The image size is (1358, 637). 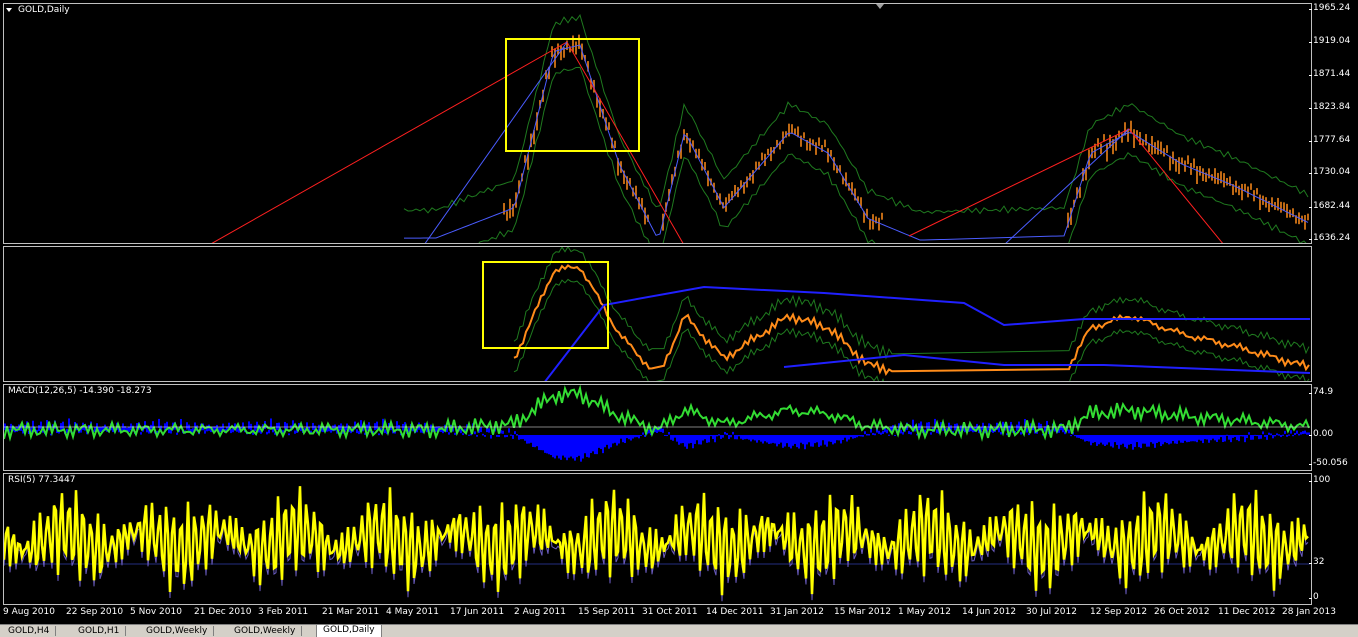 I want to click on tab-gold-daily: GOLD,Daily, so click(x=349, y=630).